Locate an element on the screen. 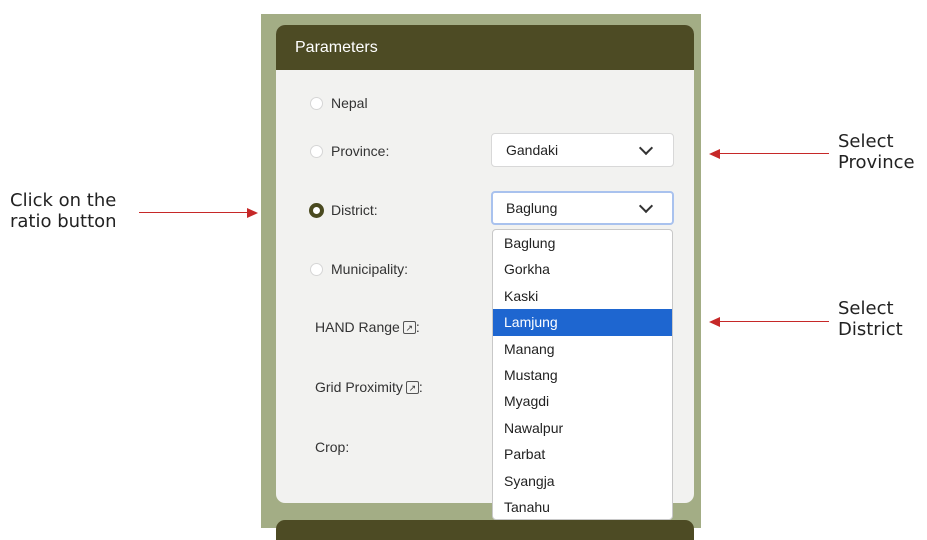 This screenshot has width=927, height=540. crop-label: Crop: is located at coordinates (332, 447).